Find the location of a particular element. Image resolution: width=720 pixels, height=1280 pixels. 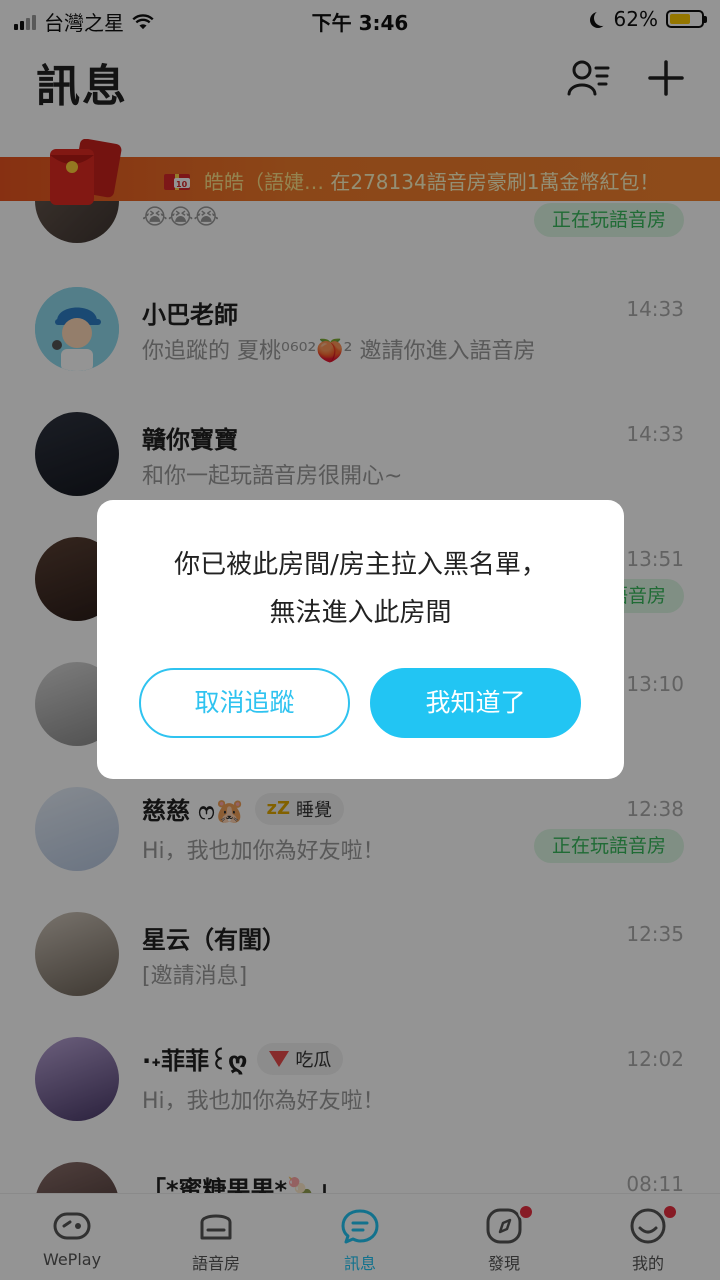

dialog-message-line-1: 你已被此房間/房主拉入黑名單， is located at coordinates (360, 565).